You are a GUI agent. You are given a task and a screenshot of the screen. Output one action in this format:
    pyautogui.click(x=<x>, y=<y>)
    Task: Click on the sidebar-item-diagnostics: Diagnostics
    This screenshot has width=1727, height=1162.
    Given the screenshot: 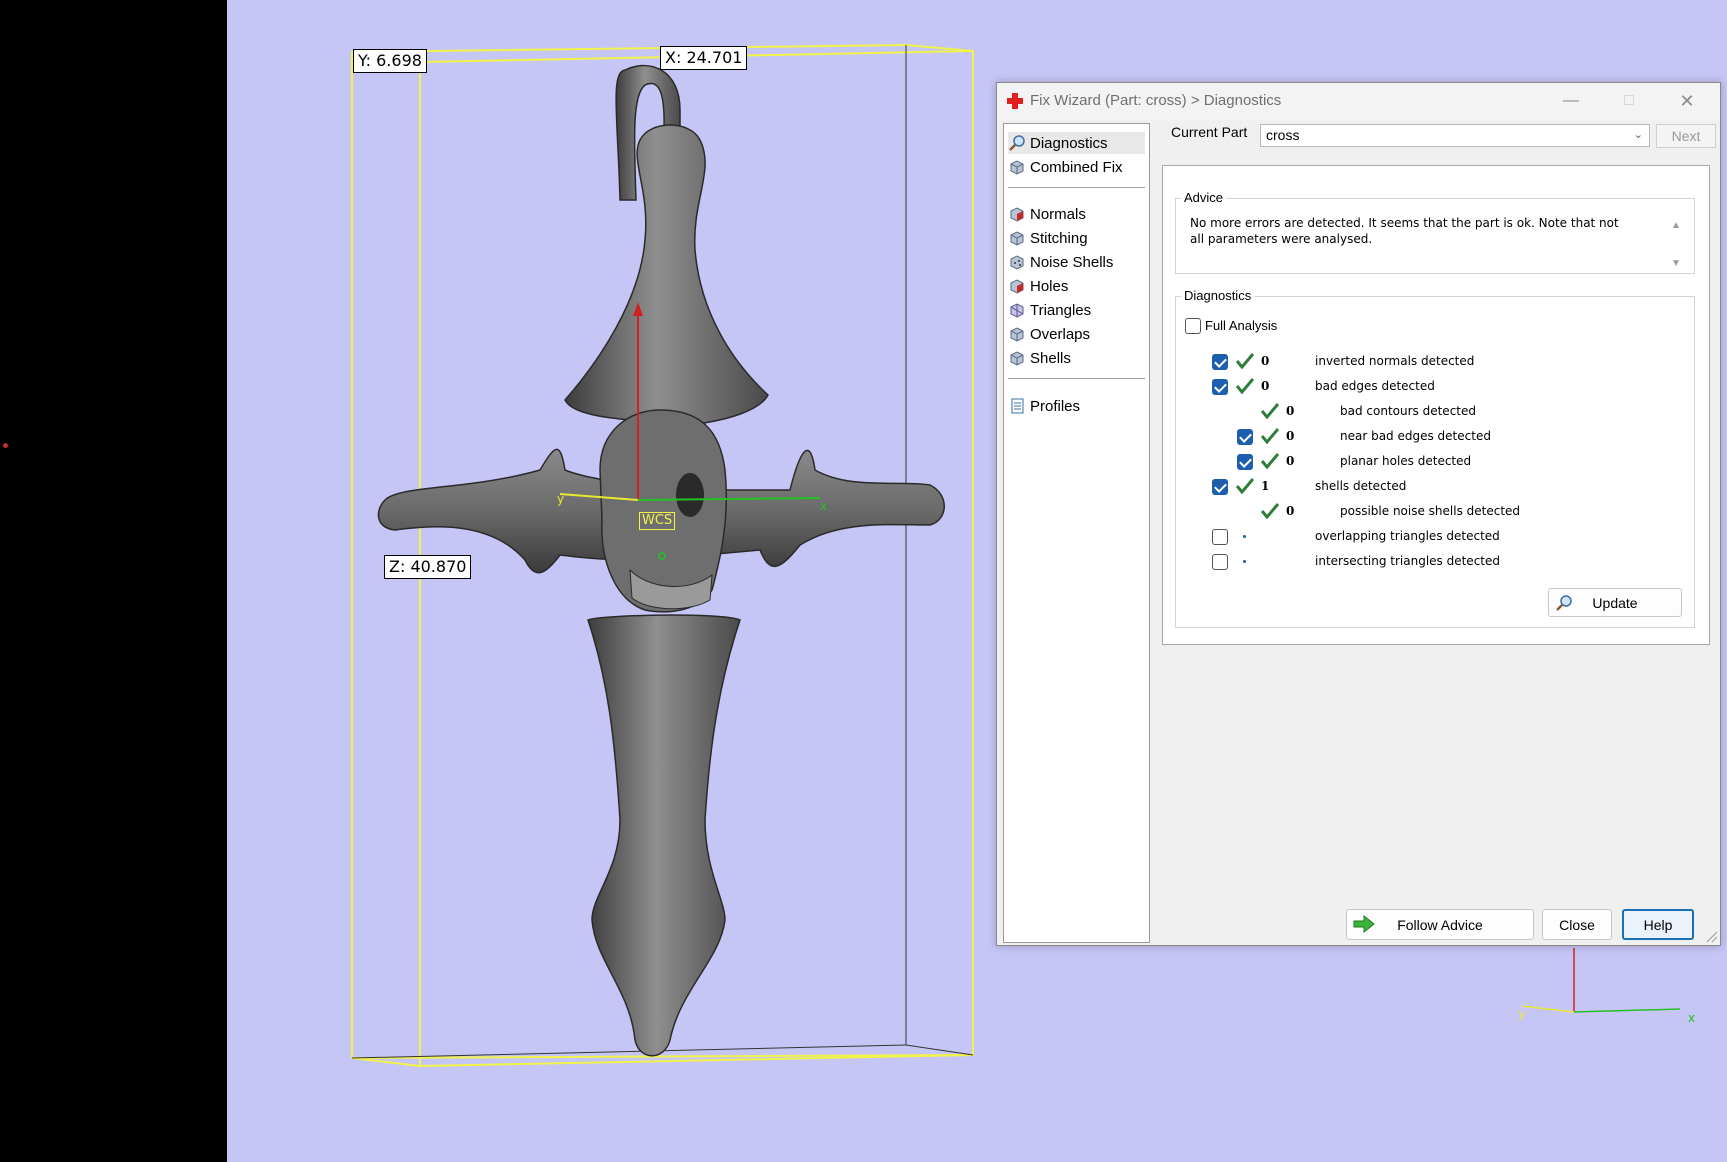 What is the action you would take?
    pyautogui.click(x=1076, y=143)
    